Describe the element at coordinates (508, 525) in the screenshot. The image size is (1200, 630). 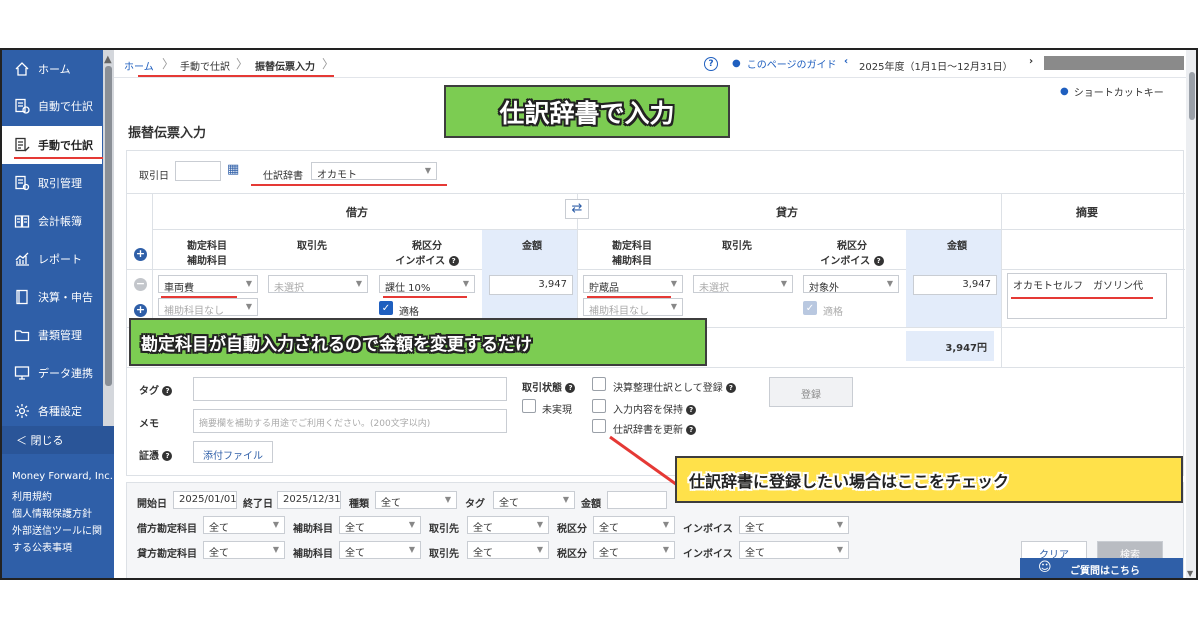
I see `debit-partner-filter: 全て ▼` at that location.